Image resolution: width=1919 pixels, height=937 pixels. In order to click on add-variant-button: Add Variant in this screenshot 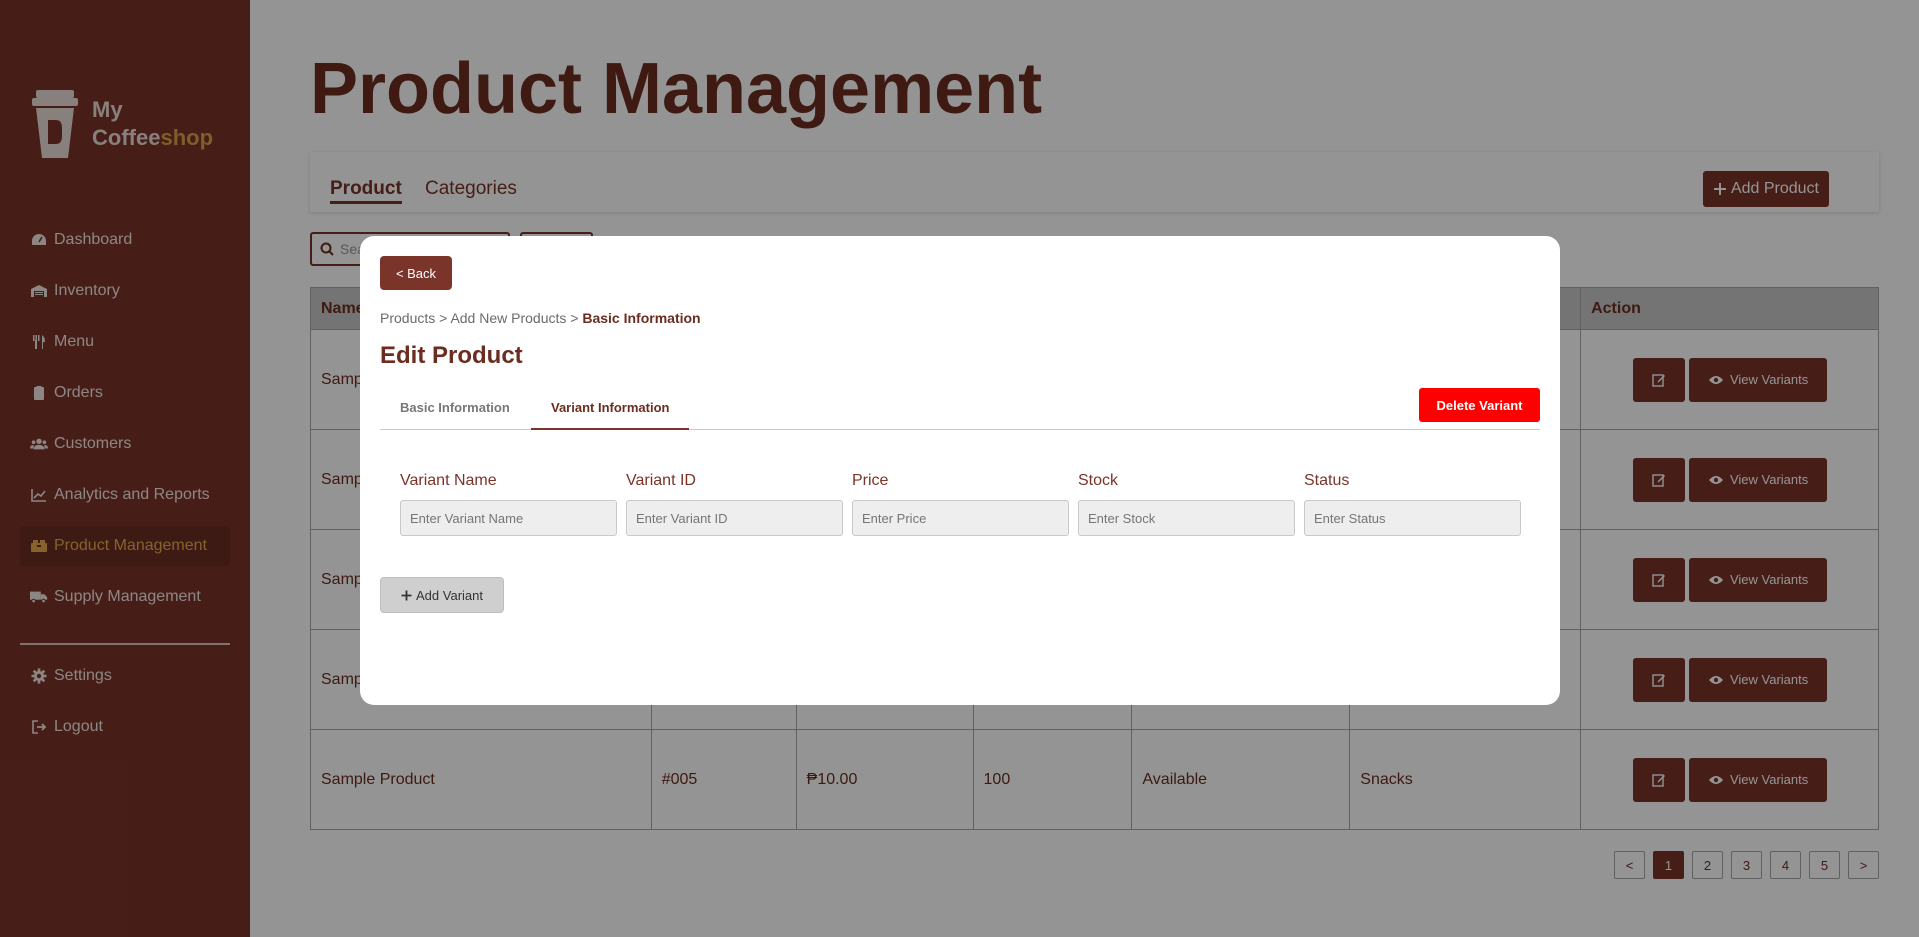, I will do `click(442, 595)`.